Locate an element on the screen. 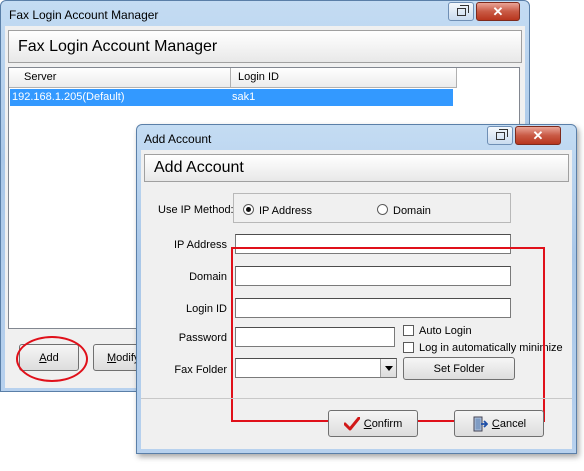 The image size is (584, 471). add-button-label: Add is located at coordinates (49, 357).